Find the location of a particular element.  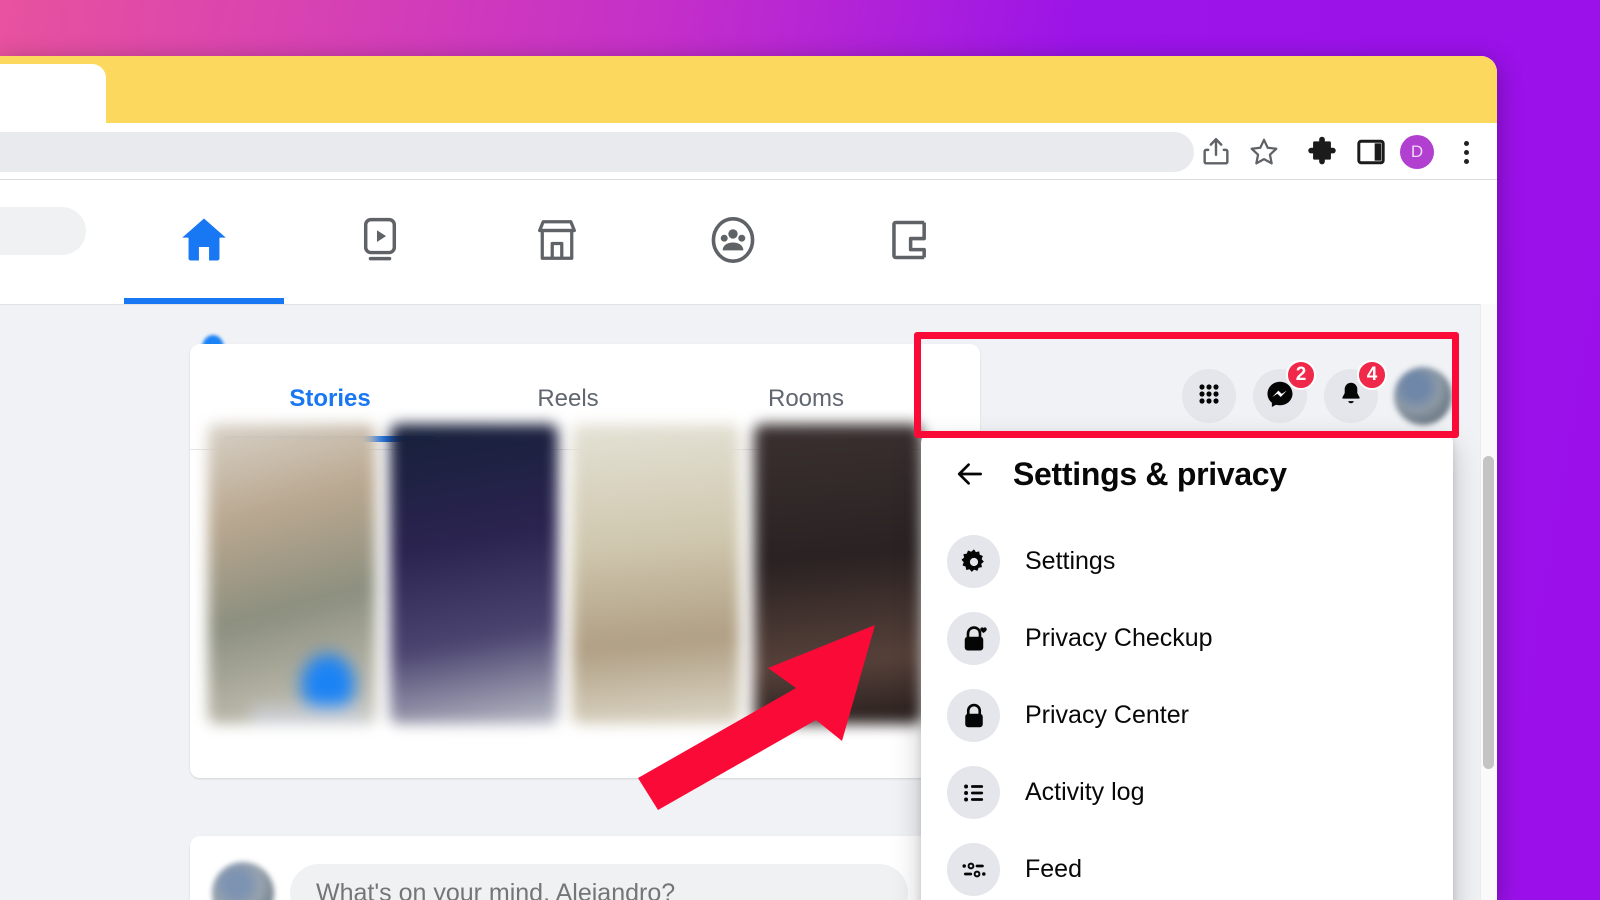

menu-item-settings: Settings is located at coordinates (1187, 561).